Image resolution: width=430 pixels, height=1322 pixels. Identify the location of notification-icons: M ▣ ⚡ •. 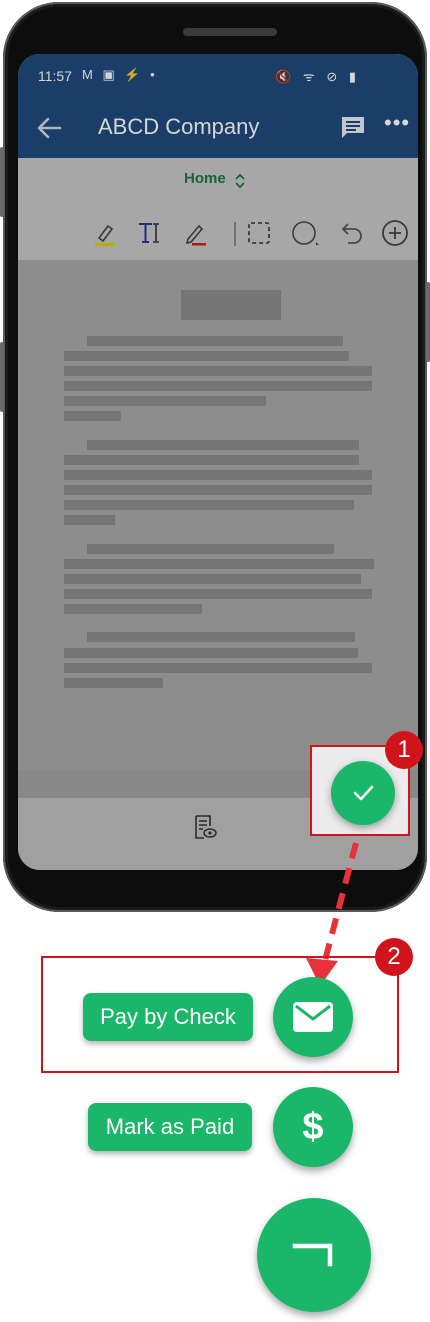
(120, 74).